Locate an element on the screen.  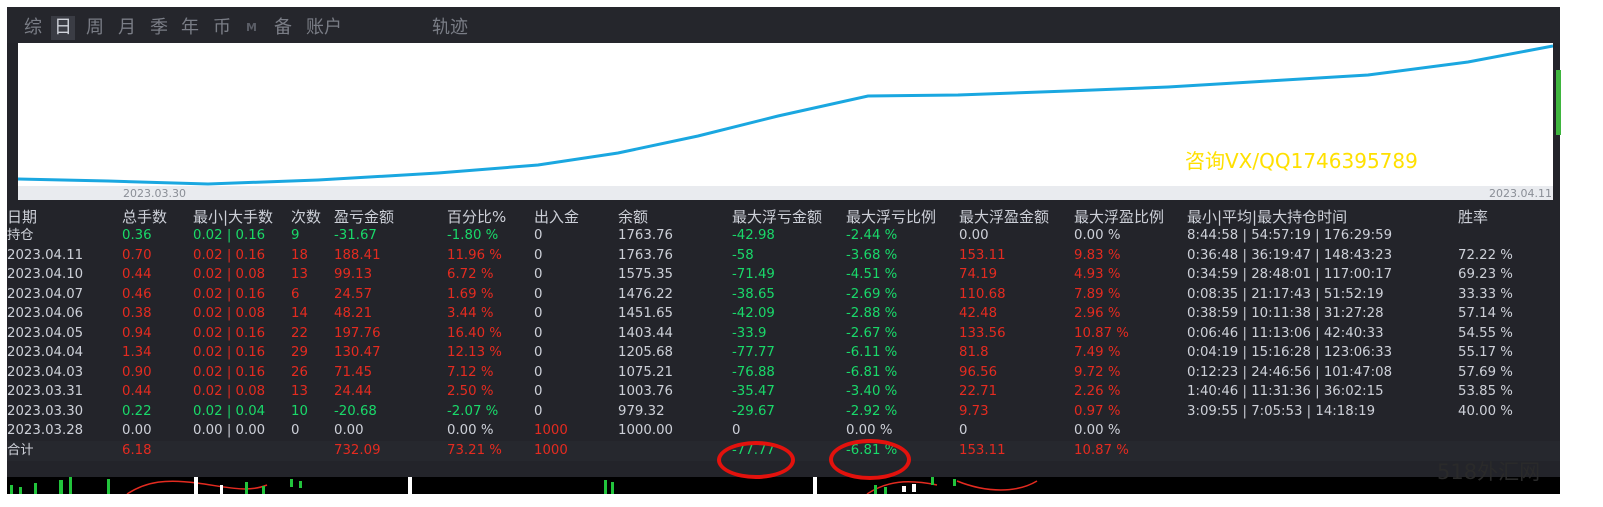
table-cell: 持仓 is located at coordinates (20, 235).